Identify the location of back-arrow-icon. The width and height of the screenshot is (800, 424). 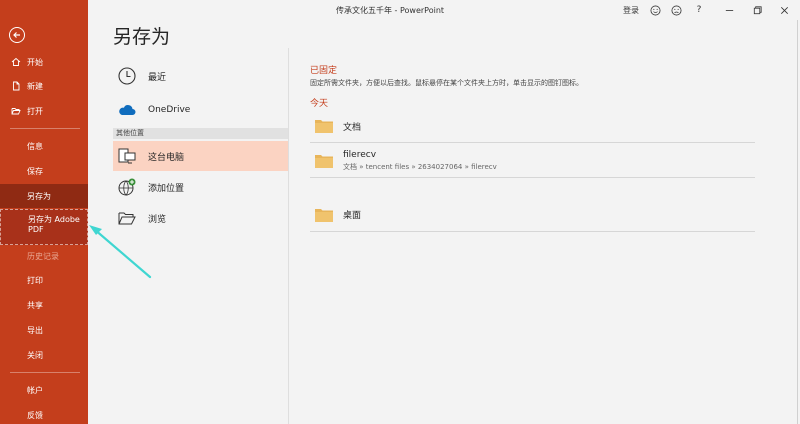
(16, 35).